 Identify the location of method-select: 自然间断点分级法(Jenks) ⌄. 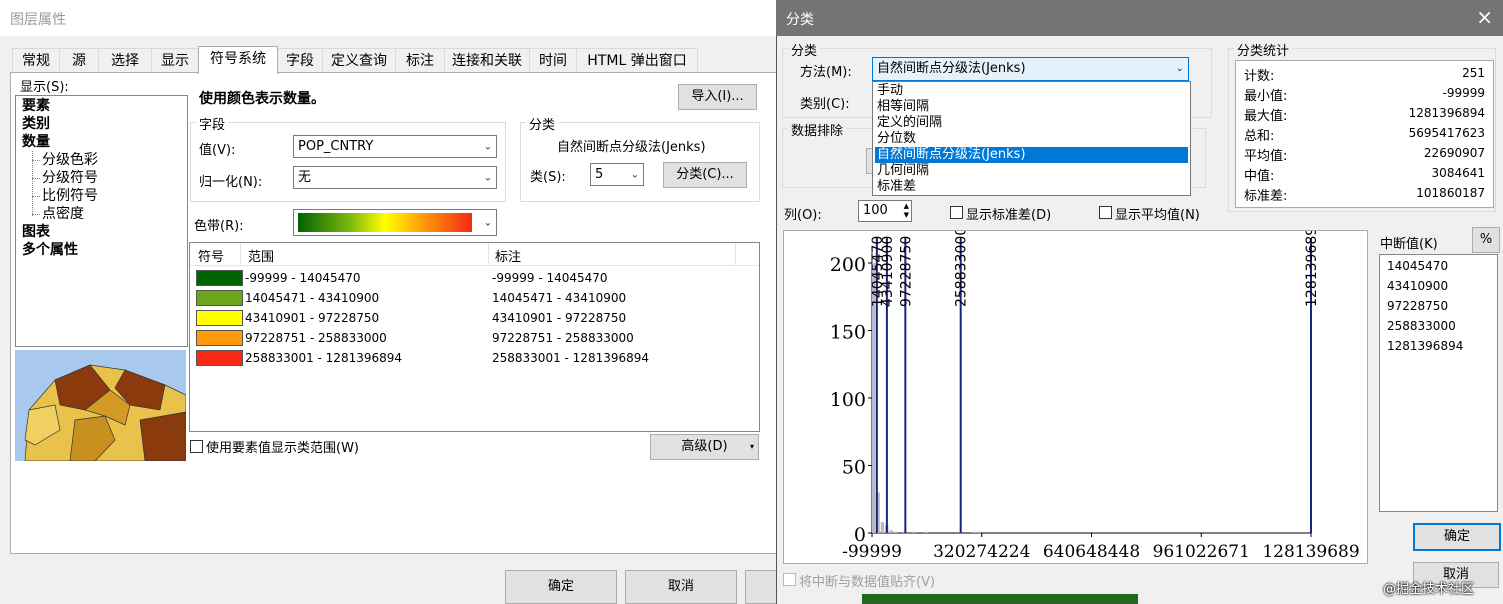
(1030, 69).